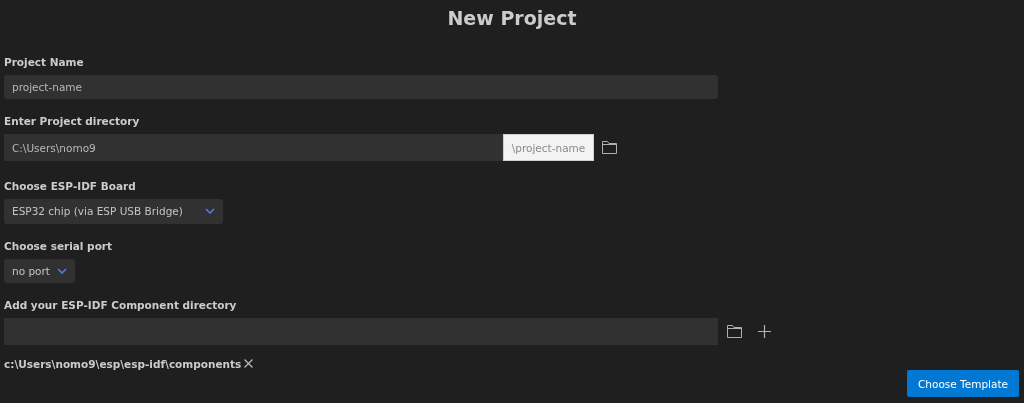 Image resolution: width=1024 pixels, height=403 pixels. Describe the element at coordinates (70, 186) in the screenshot. I see `field-label: Choose ESP-IDF Board` at that location.